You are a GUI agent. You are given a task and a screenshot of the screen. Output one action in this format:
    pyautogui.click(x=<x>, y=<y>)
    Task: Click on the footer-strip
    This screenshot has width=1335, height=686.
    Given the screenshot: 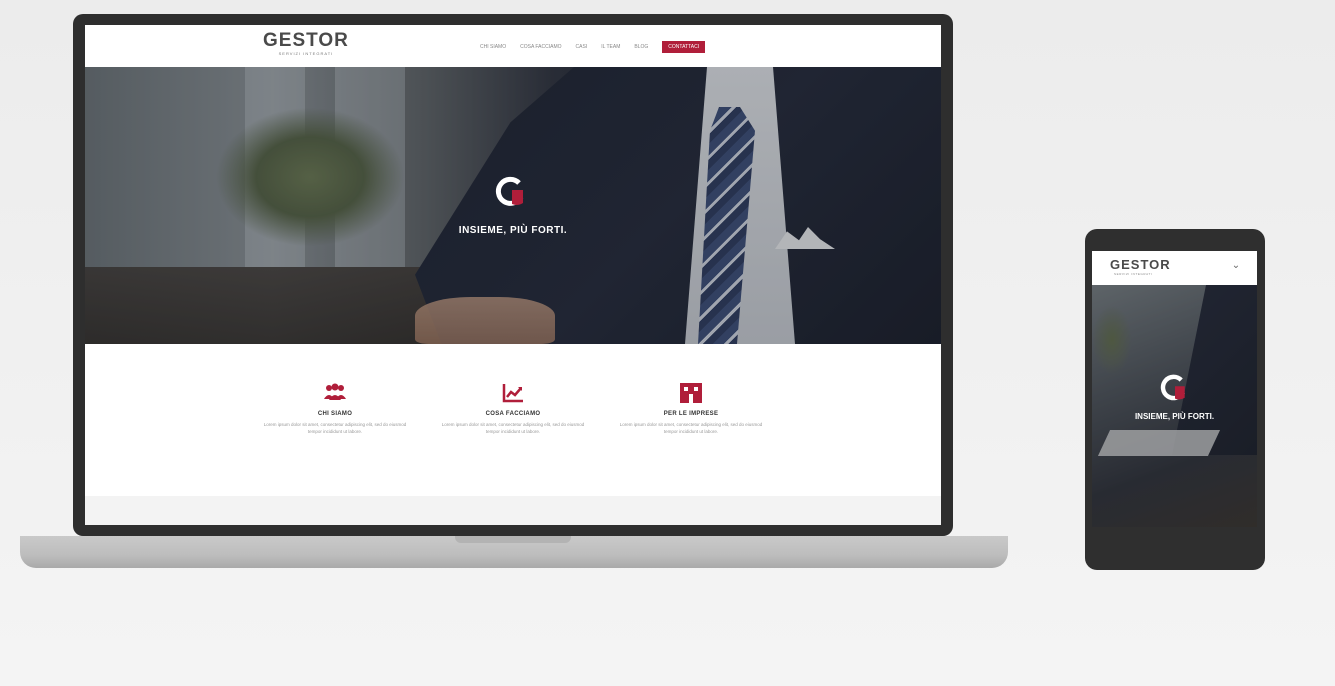 What is the action you would take?
    pyautogui.click(x=513, y=510)
    